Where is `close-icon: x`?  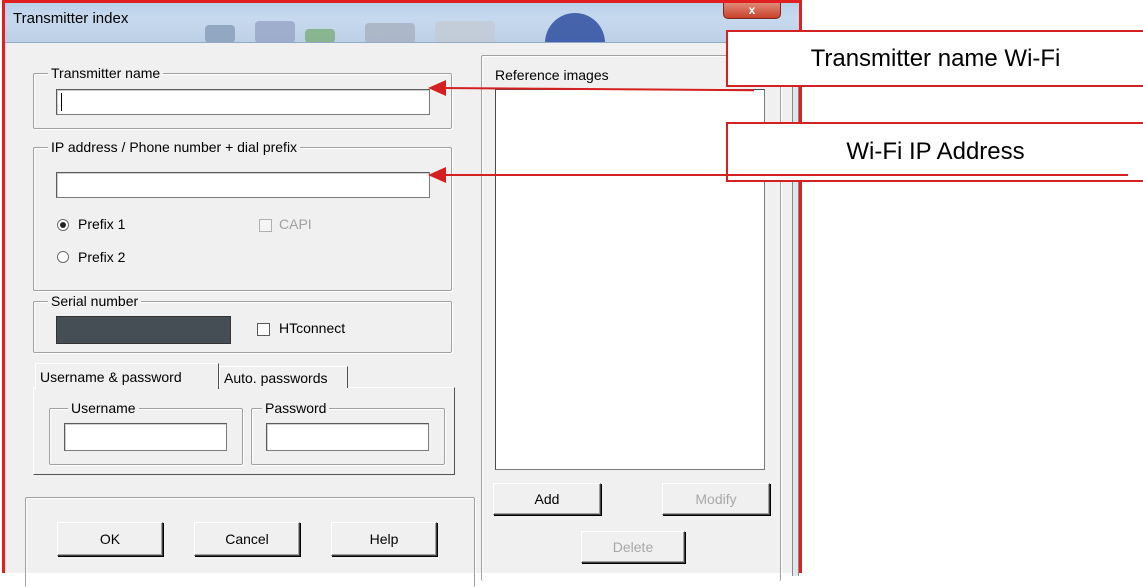 close-icon: x is located at coordinates (752, 10).